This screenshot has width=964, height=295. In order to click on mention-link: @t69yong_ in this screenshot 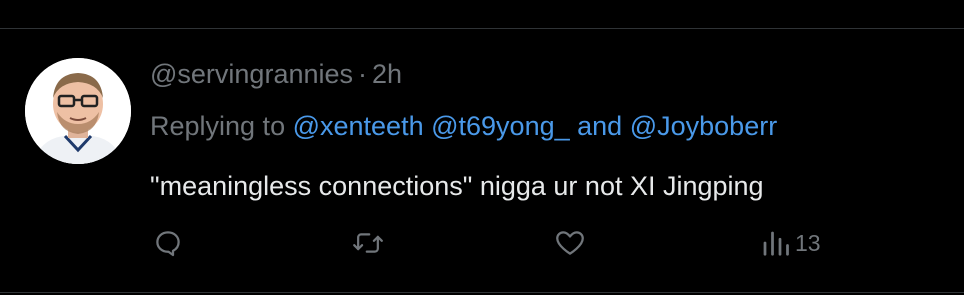, I will do `click(500, 126)`.